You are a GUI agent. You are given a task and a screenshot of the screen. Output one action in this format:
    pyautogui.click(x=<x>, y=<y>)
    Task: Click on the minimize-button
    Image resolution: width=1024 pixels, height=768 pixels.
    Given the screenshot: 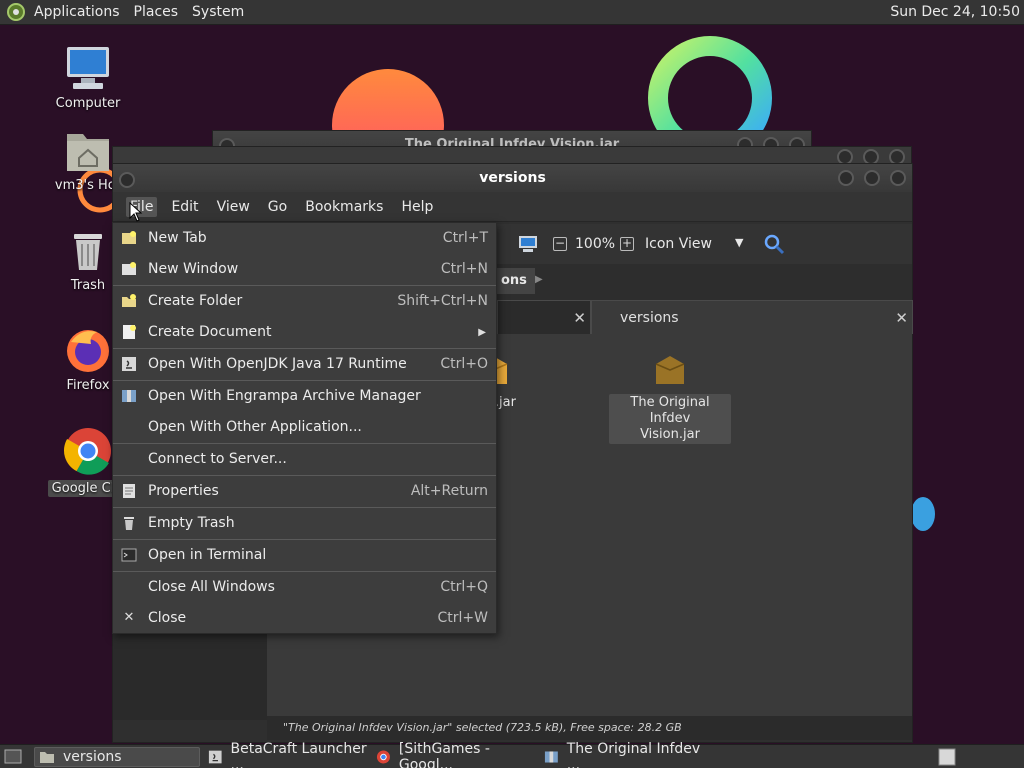 What is the action you would take?
    pyautogui.click(x=846, y=178)
    